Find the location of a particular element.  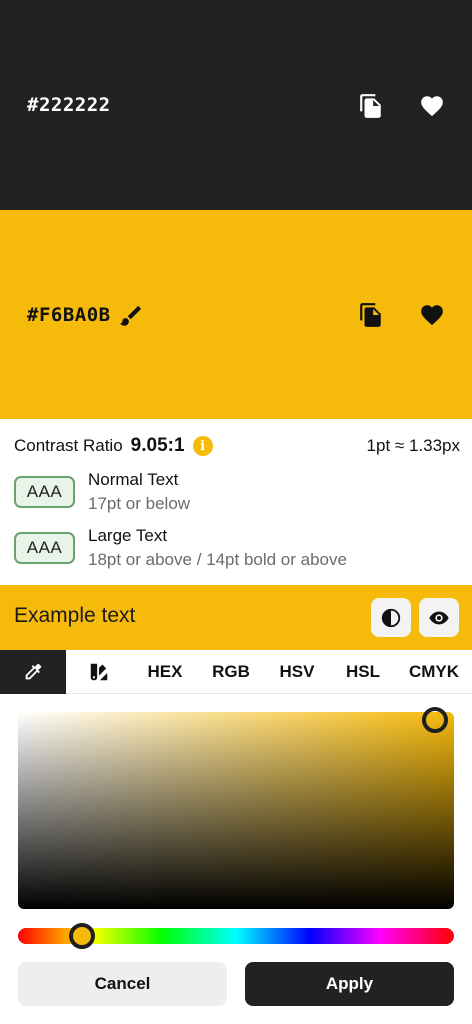

contrast-ratio-label: Contrast Ratio is located at coordinates (68, 445).